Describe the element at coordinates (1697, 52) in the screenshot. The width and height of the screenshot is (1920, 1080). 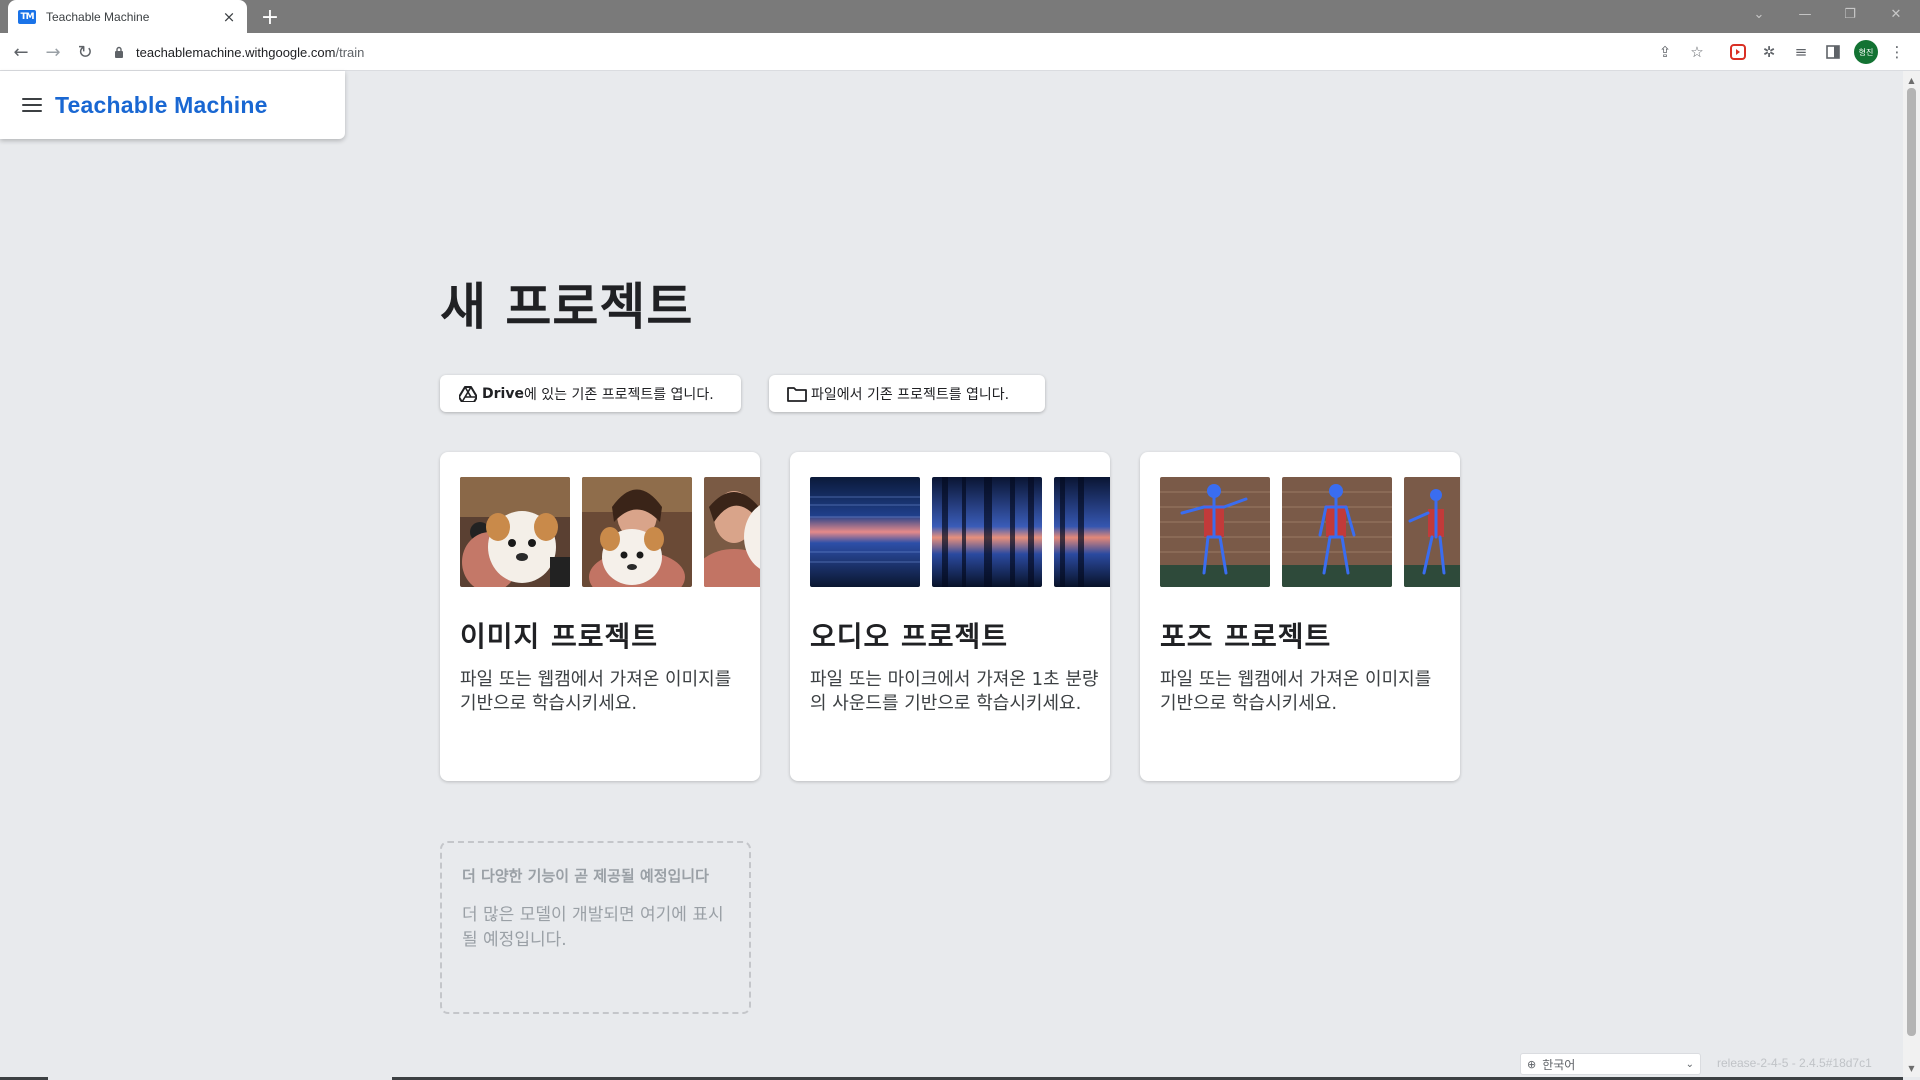
I see `bookmark-star-icon: ☆` at that location.